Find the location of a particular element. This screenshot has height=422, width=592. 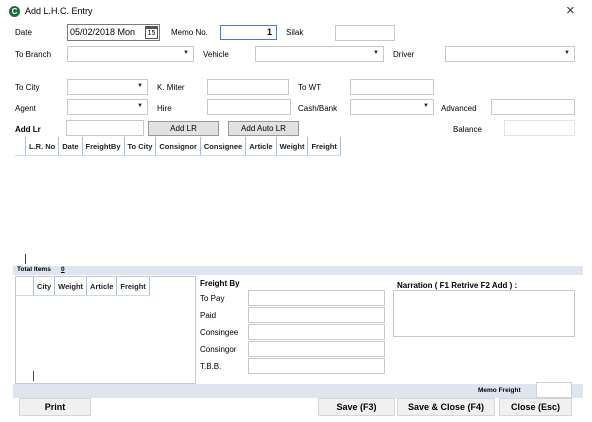

add-auto-lr-button: Add Auto LR is located at coordinates (263, 128).